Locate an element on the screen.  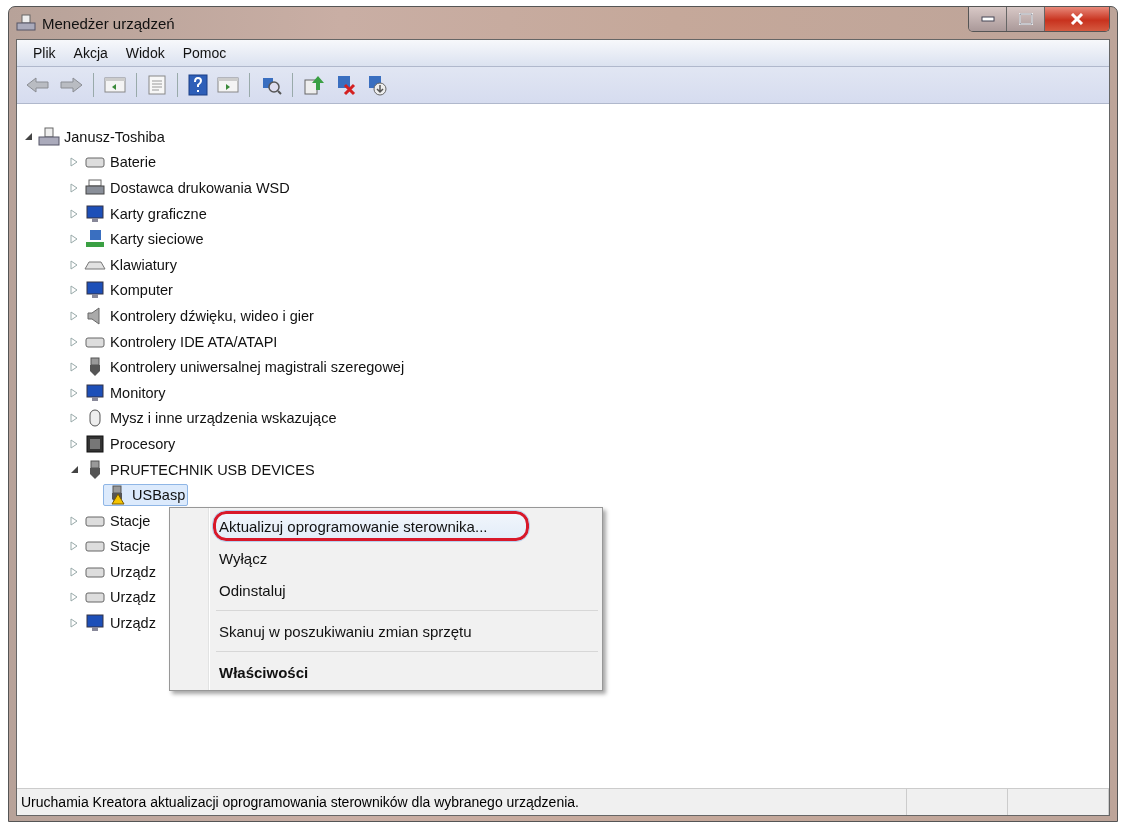
tree-item: Janusz-Toshiba is located at coordinates (101, 136).